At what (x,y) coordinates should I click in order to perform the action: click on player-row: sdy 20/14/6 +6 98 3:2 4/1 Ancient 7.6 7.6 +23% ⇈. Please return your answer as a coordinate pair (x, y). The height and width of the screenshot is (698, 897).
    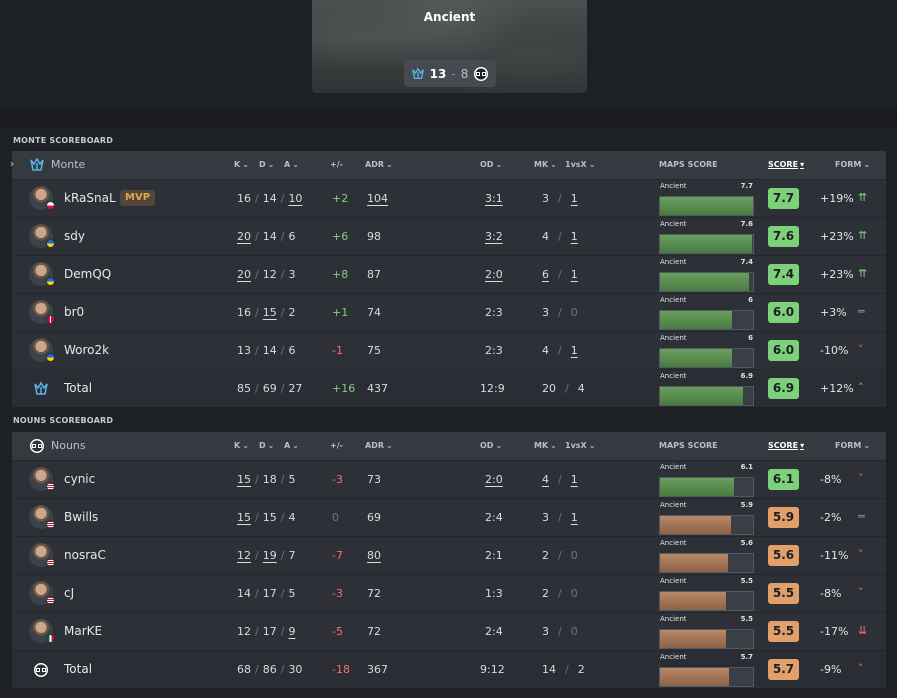
    Looking at the image, I should click on (449, 236).